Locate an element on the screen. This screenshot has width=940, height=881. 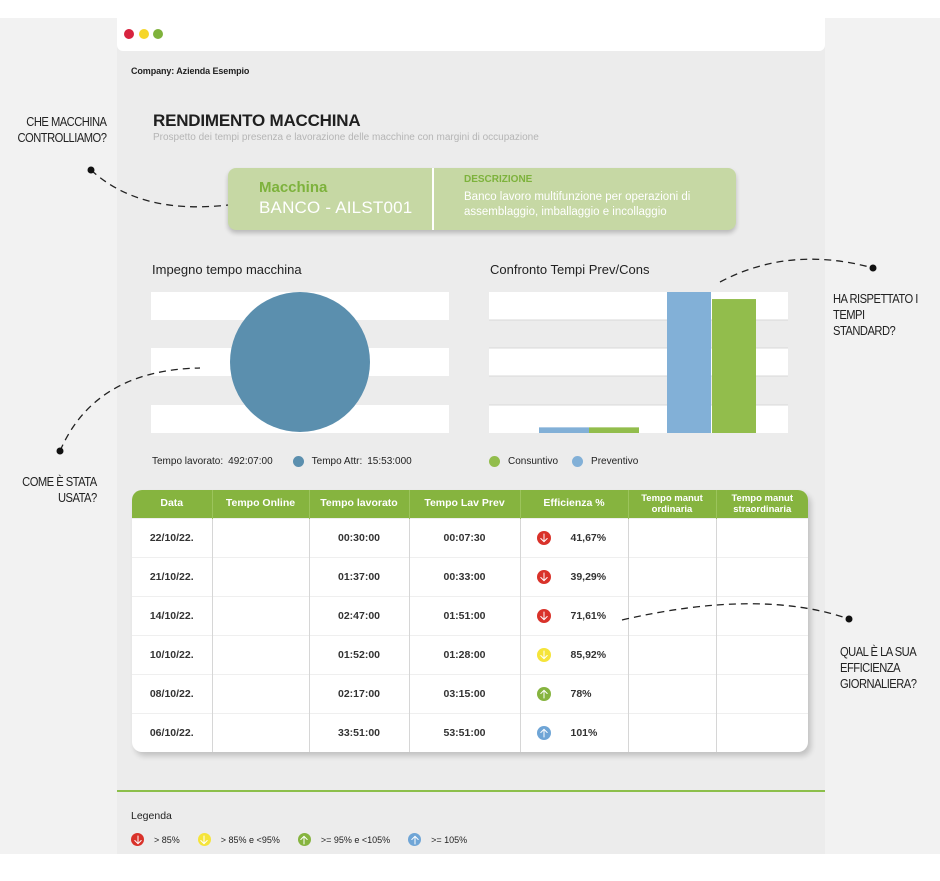
cell-planned: 01:28:00 is located at coordinates (464, 654).